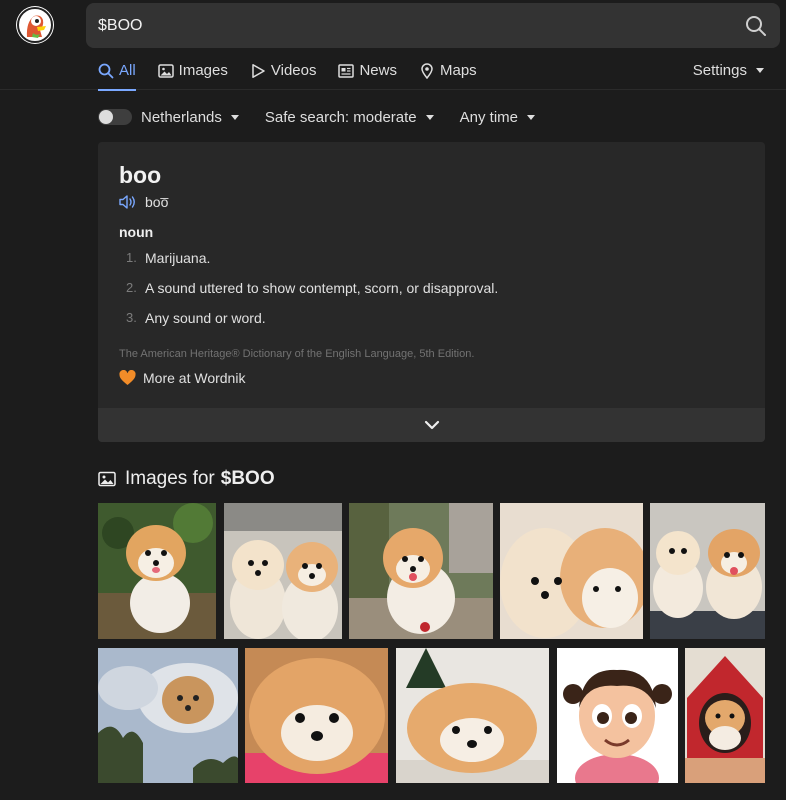 The height and width of the screenshot is (800, 786). What do you see at coordinates (117, 74) in the screenshot?
I see `tab-all: All` at bounding box center [117, 74].